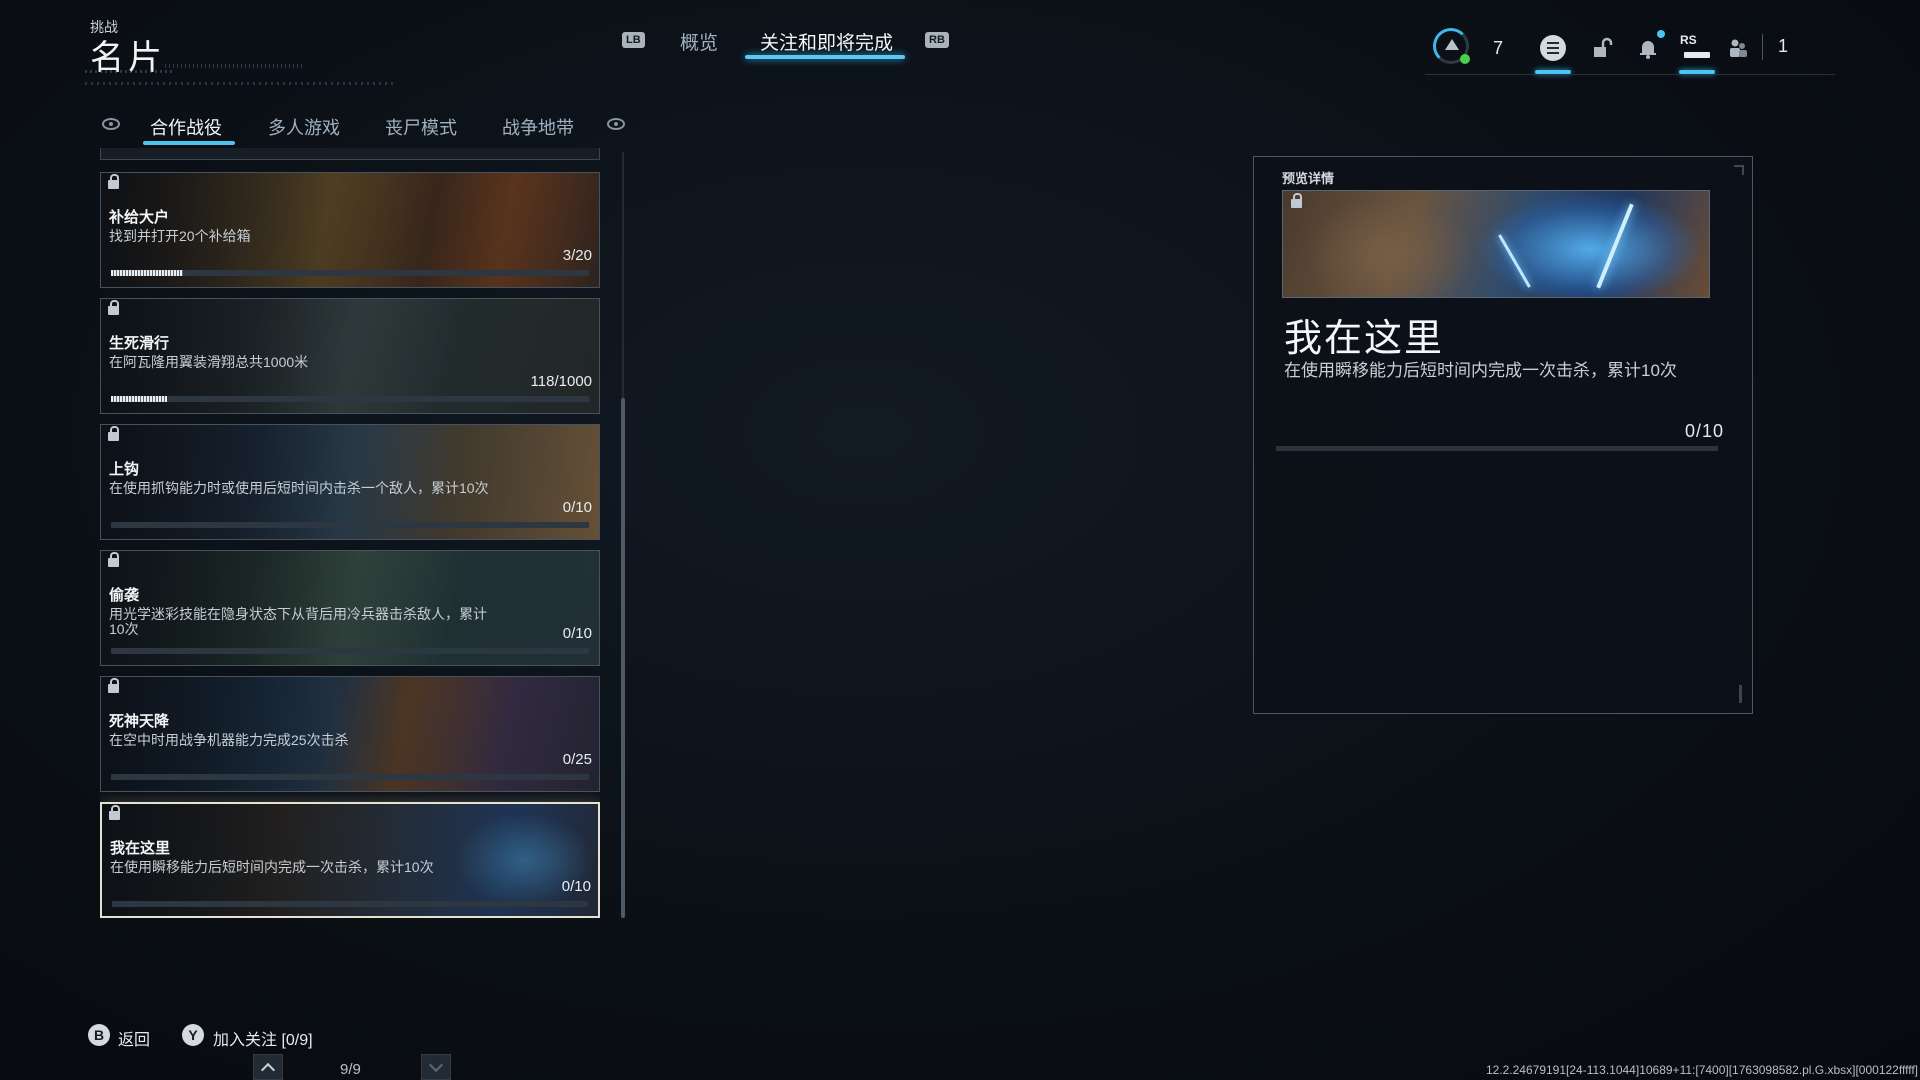 The image size is (1920, 1080). Describe the element at coordinates (268, 1069) in the screenshot. I see `chevron-up-icon` at that location.